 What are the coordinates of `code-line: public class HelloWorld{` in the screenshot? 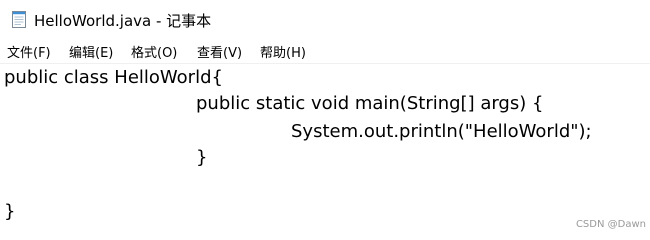 It's located at (113, 77).